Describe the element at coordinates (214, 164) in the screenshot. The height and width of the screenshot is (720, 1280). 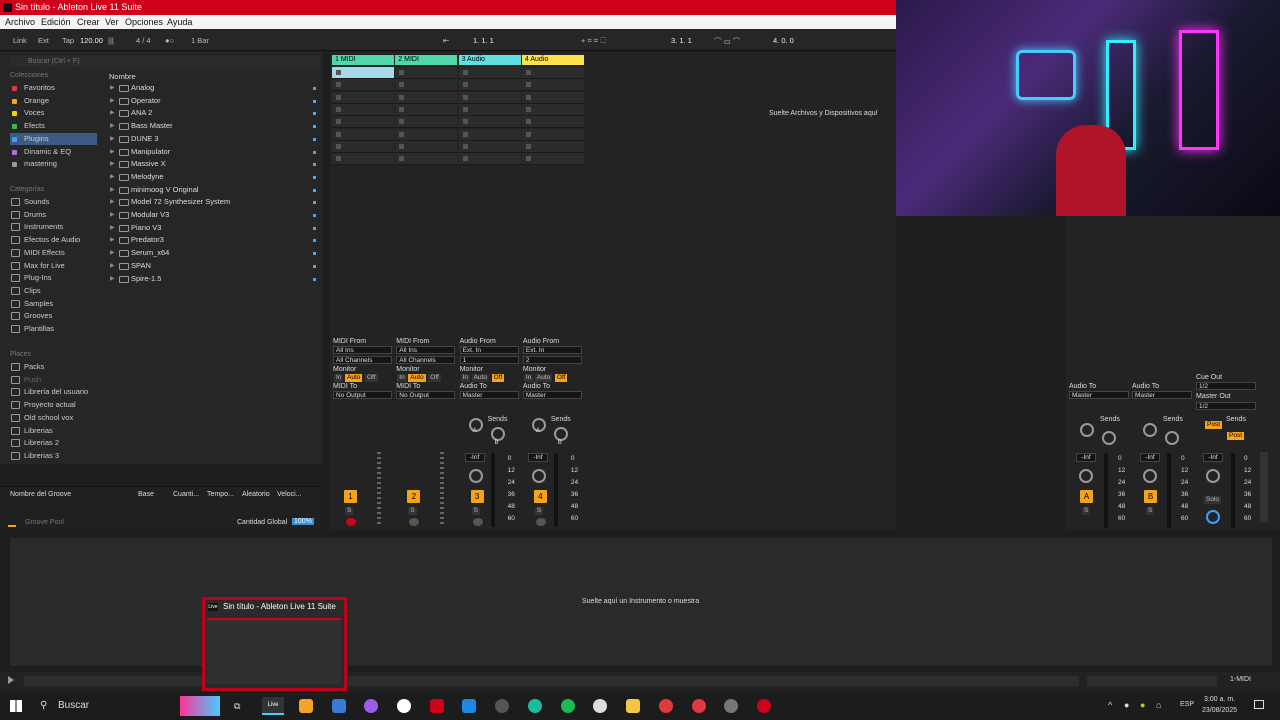
I see `browser-file-item: ▶ Massive X` at that location.